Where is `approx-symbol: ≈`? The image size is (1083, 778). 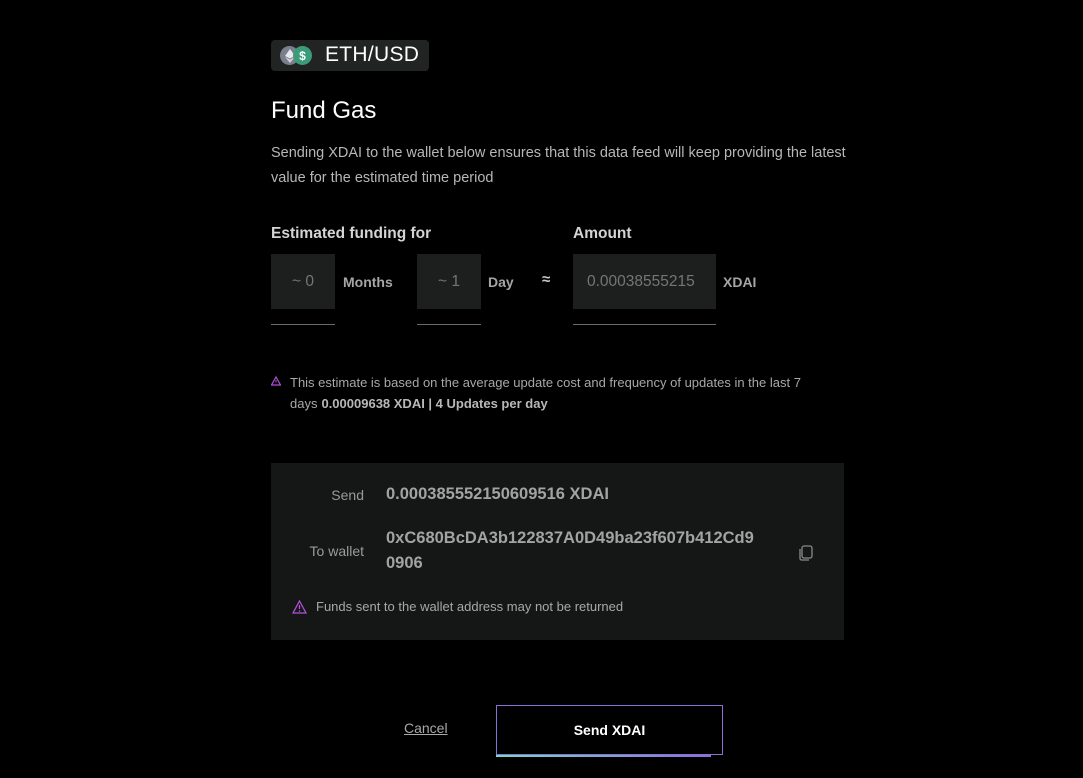
approx-symbol: ≈ is located at coordinates (546, 279).